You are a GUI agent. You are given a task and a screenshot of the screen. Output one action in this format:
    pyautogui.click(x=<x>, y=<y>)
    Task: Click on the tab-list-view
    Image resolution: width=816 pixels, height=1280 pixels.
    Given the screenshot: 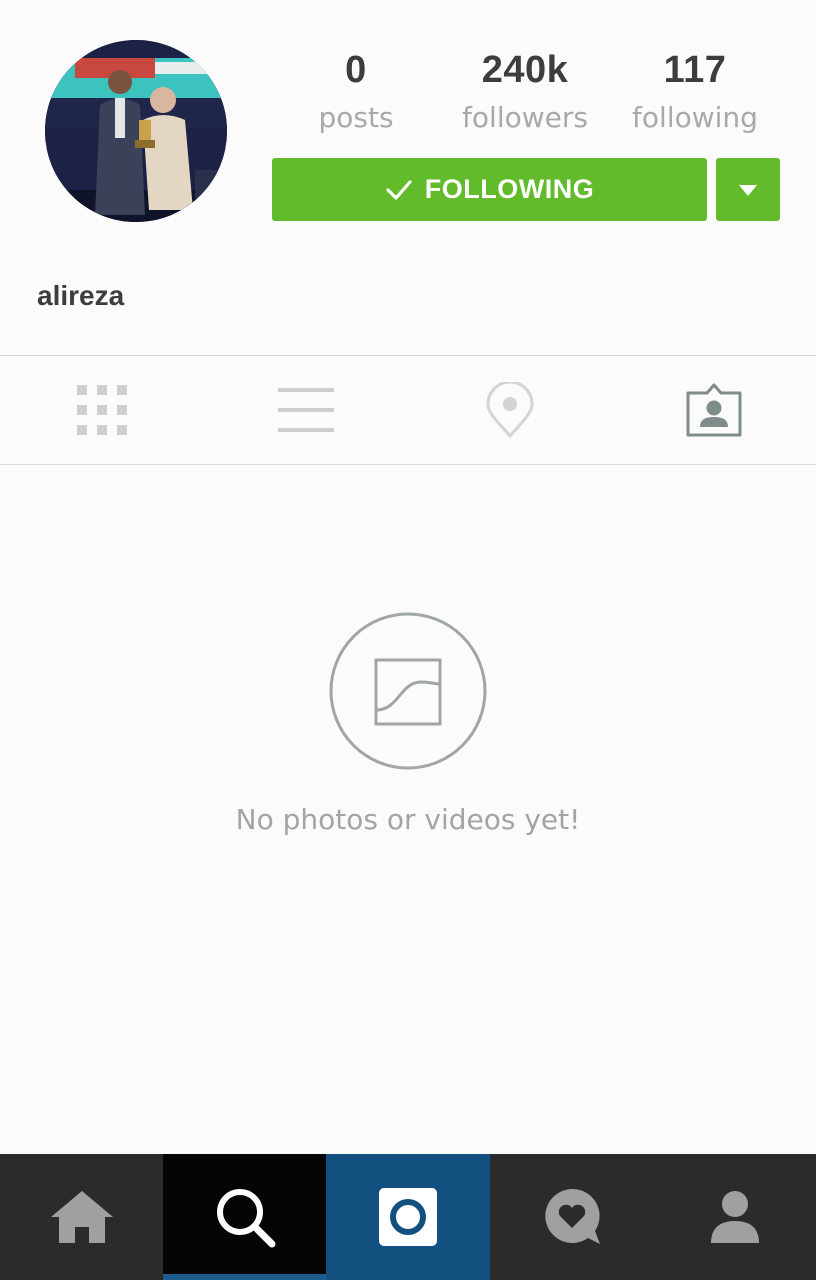 What is the action you would take?
    pyautogui.click(x=306, y=410)
    